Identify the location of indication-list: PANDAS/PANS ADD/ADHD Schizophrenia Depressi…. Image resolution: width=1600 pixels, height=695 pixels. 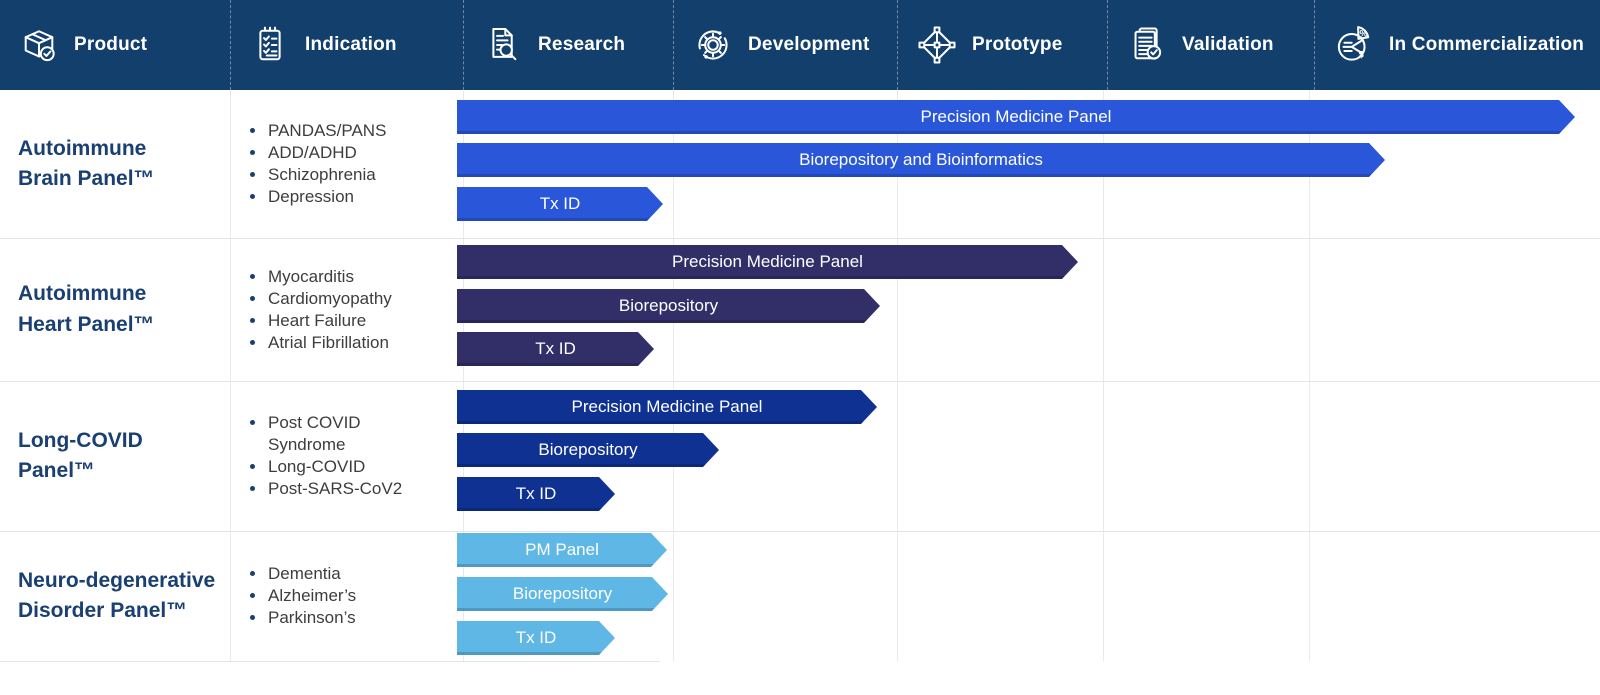
(346, 164).